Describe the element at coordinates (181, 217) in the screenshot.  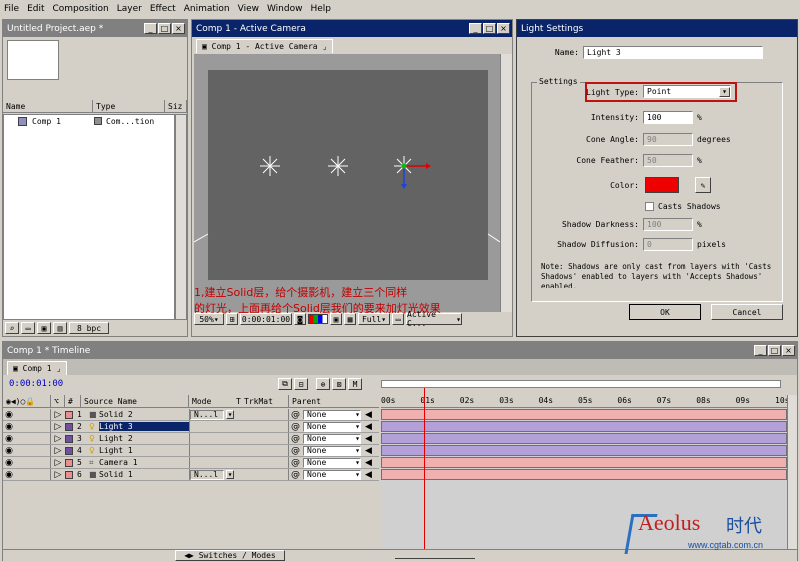
I see `vertical-scrollbar` at that location.